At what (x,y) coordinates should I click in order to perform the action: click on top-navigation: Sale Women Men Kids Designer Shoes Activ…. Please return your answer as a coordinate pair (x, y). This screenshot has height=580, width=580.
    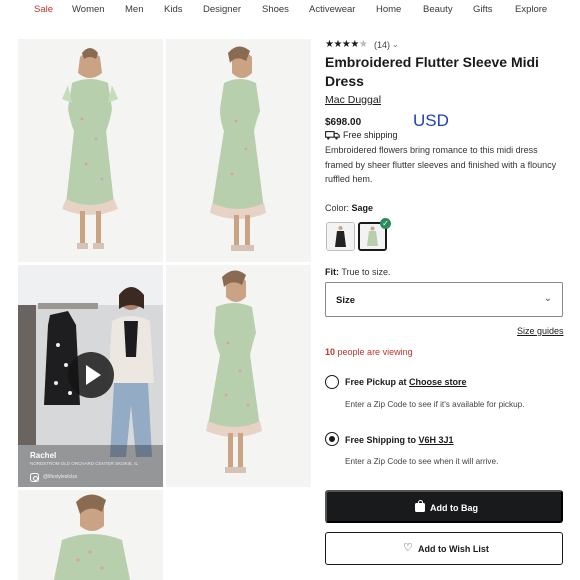
    Looking at the image, I should click on (290, 10).